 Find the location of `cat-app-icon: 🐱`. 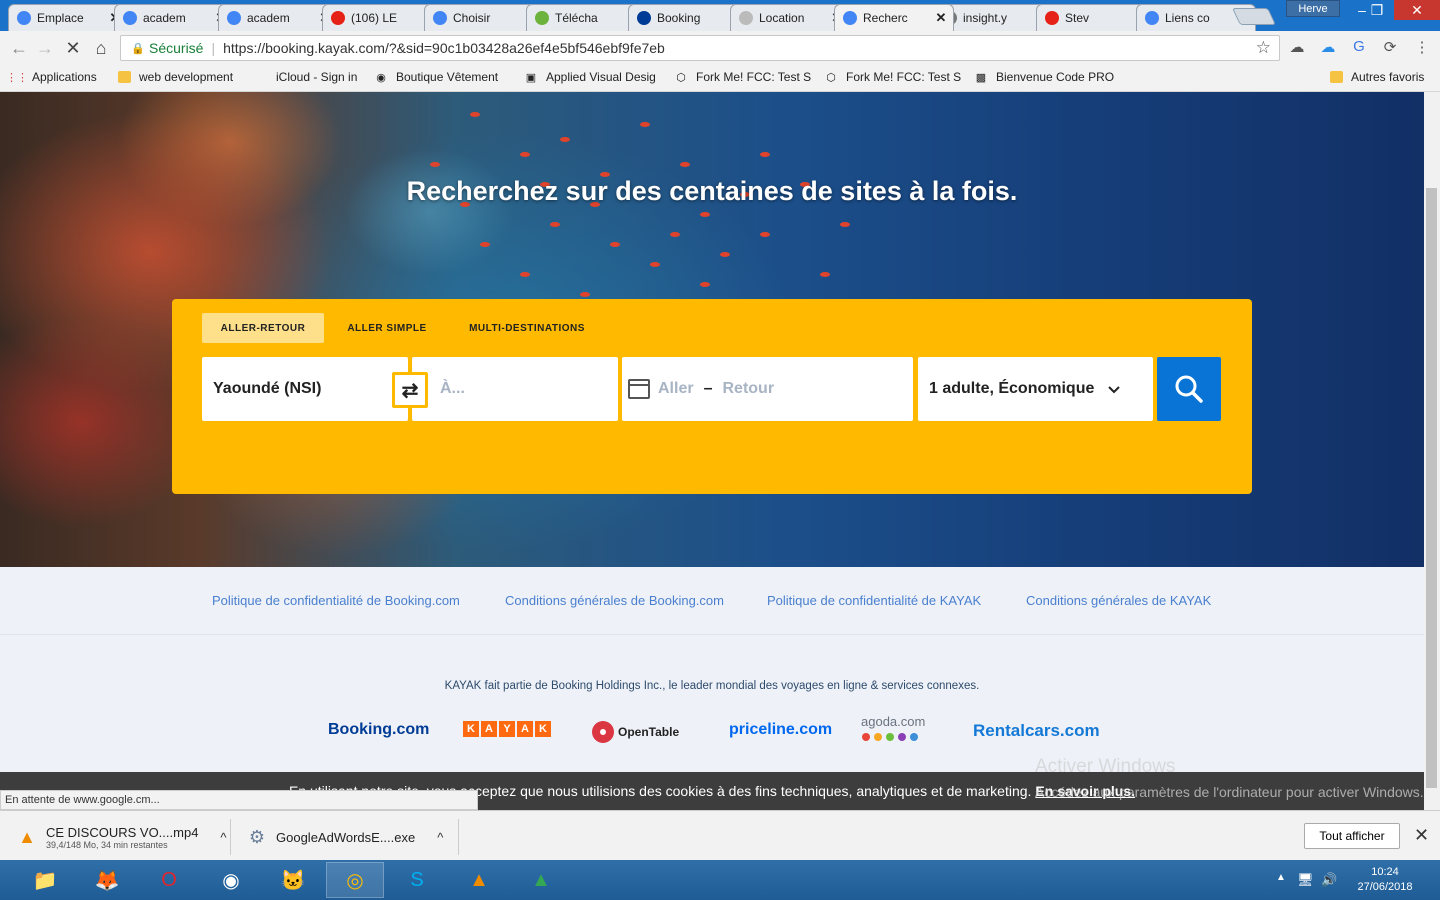

cat-app-icon: 🐱 is located at coordinates (293, 880).